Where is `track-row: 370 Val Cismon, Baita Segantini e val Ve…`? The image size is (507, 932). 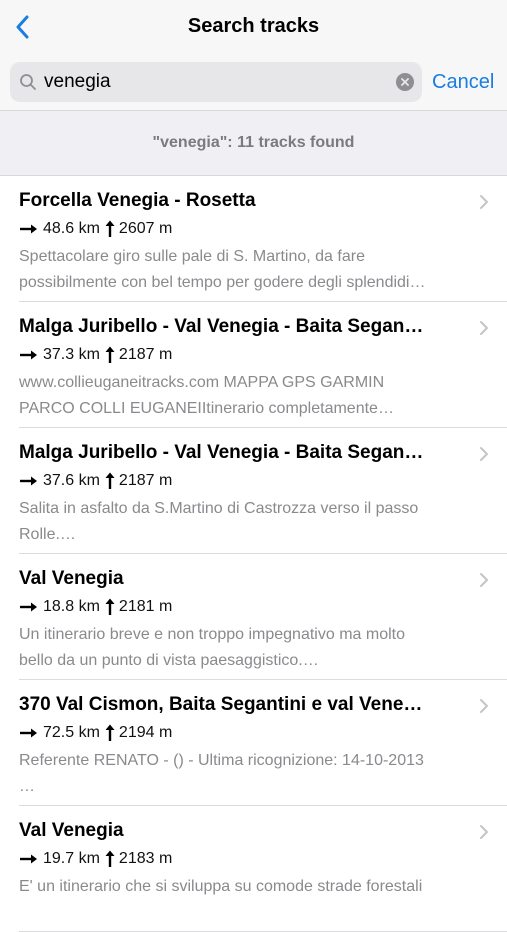
track-row: 370 Val Cismon, Baita Segantini e val Ve… is located at coordinates (253, 743).